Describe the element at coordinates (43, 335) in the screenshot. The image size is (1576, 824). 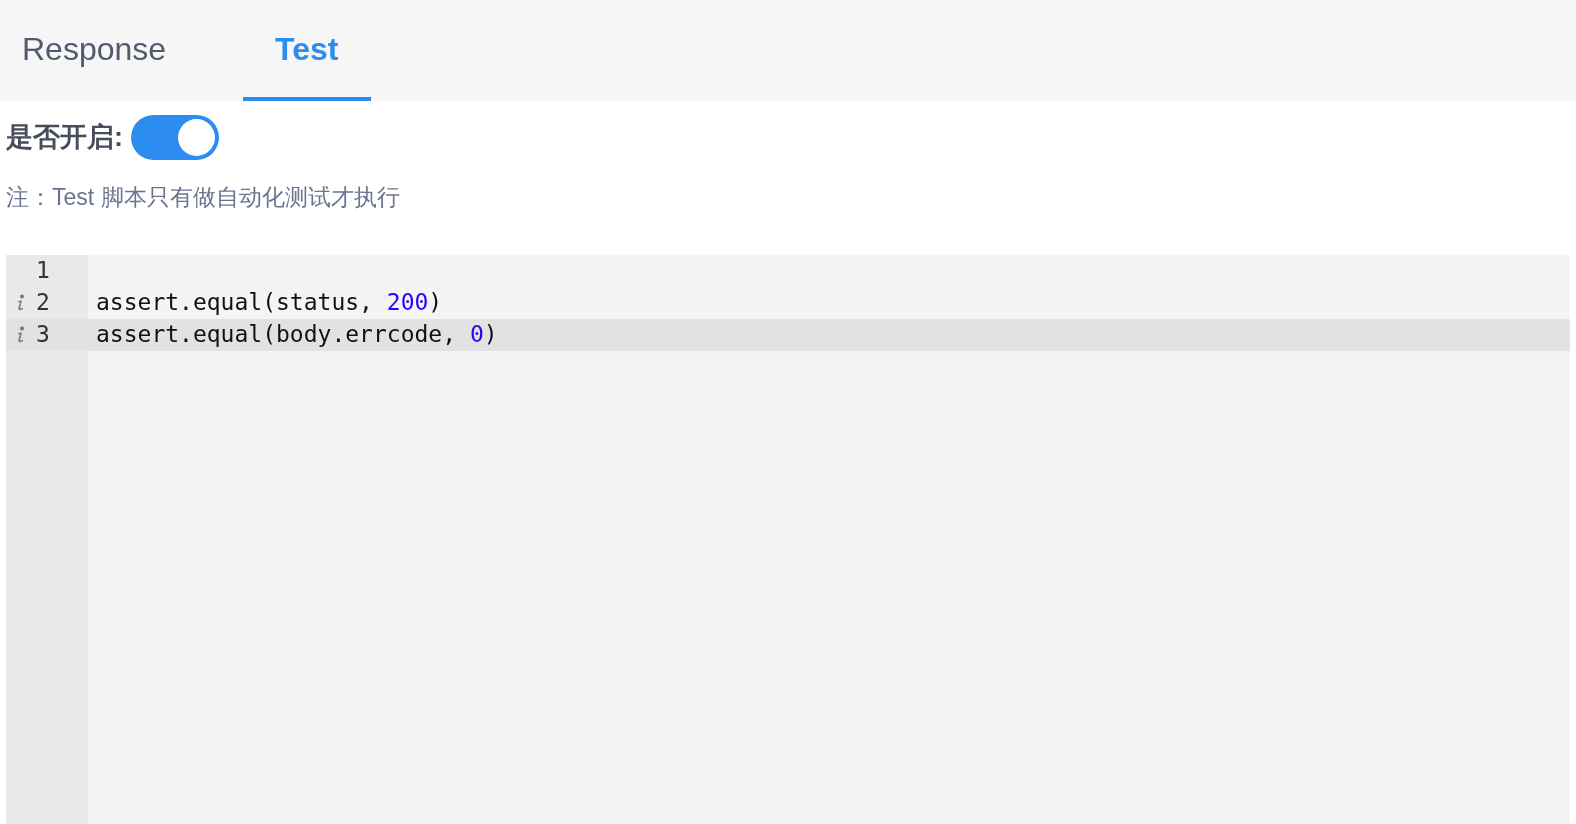
I see `line-number: 3` at that location.